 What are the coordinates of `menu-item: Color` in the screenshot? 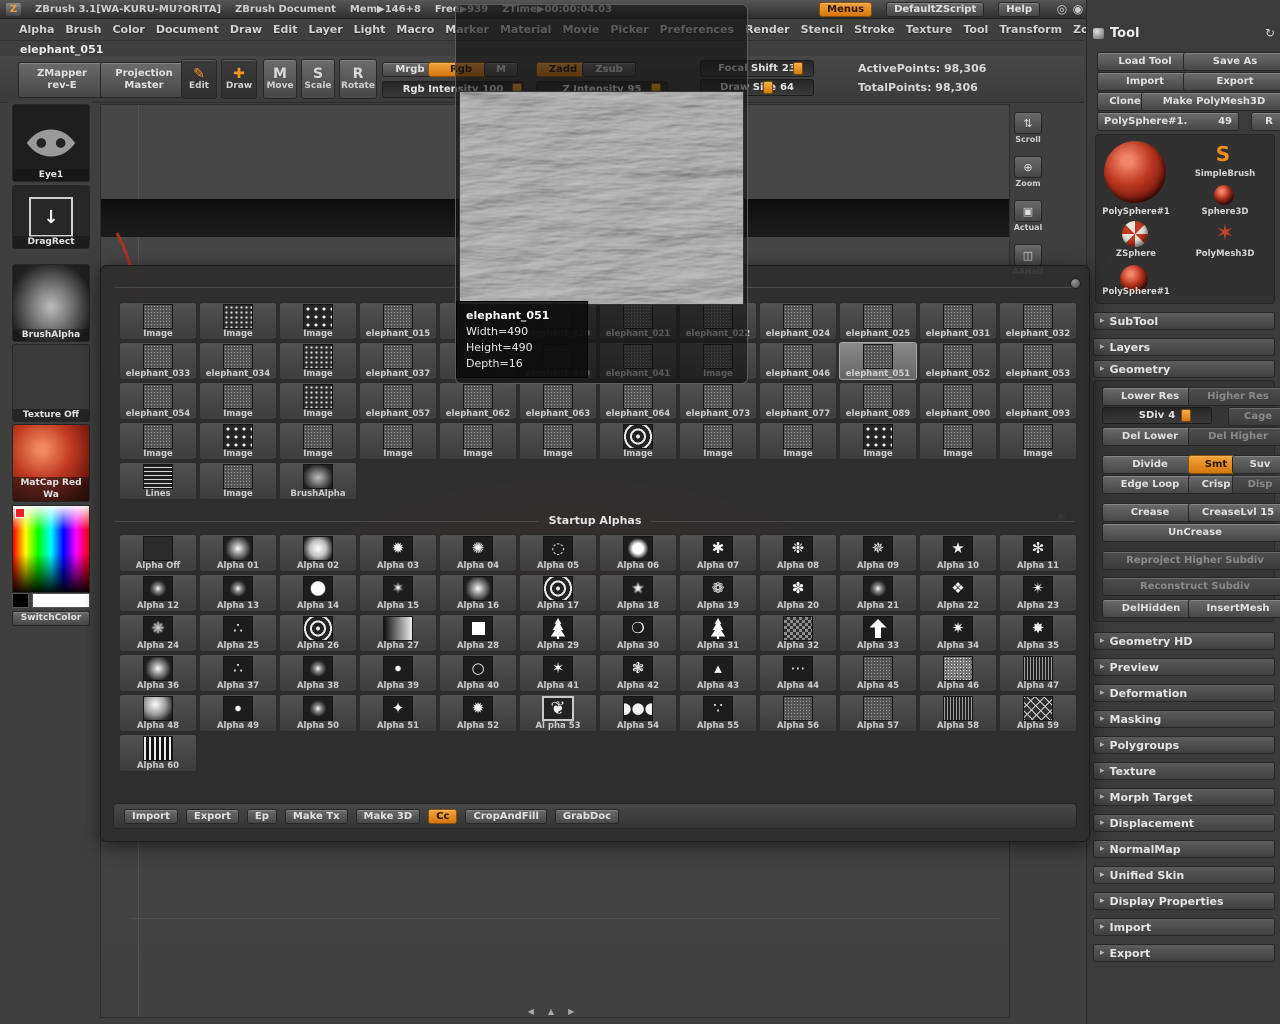 It's located at (128, 29).